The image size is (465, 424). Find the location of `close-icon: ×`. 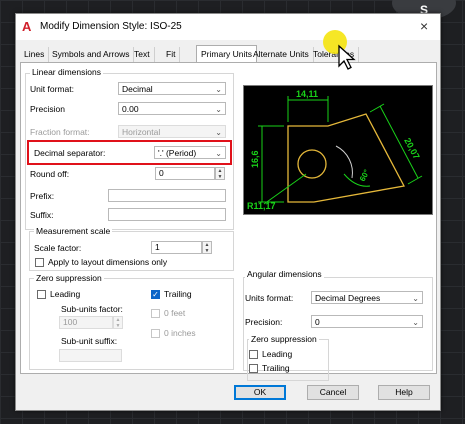

close-icon: × is located at coordinates (424, 26).